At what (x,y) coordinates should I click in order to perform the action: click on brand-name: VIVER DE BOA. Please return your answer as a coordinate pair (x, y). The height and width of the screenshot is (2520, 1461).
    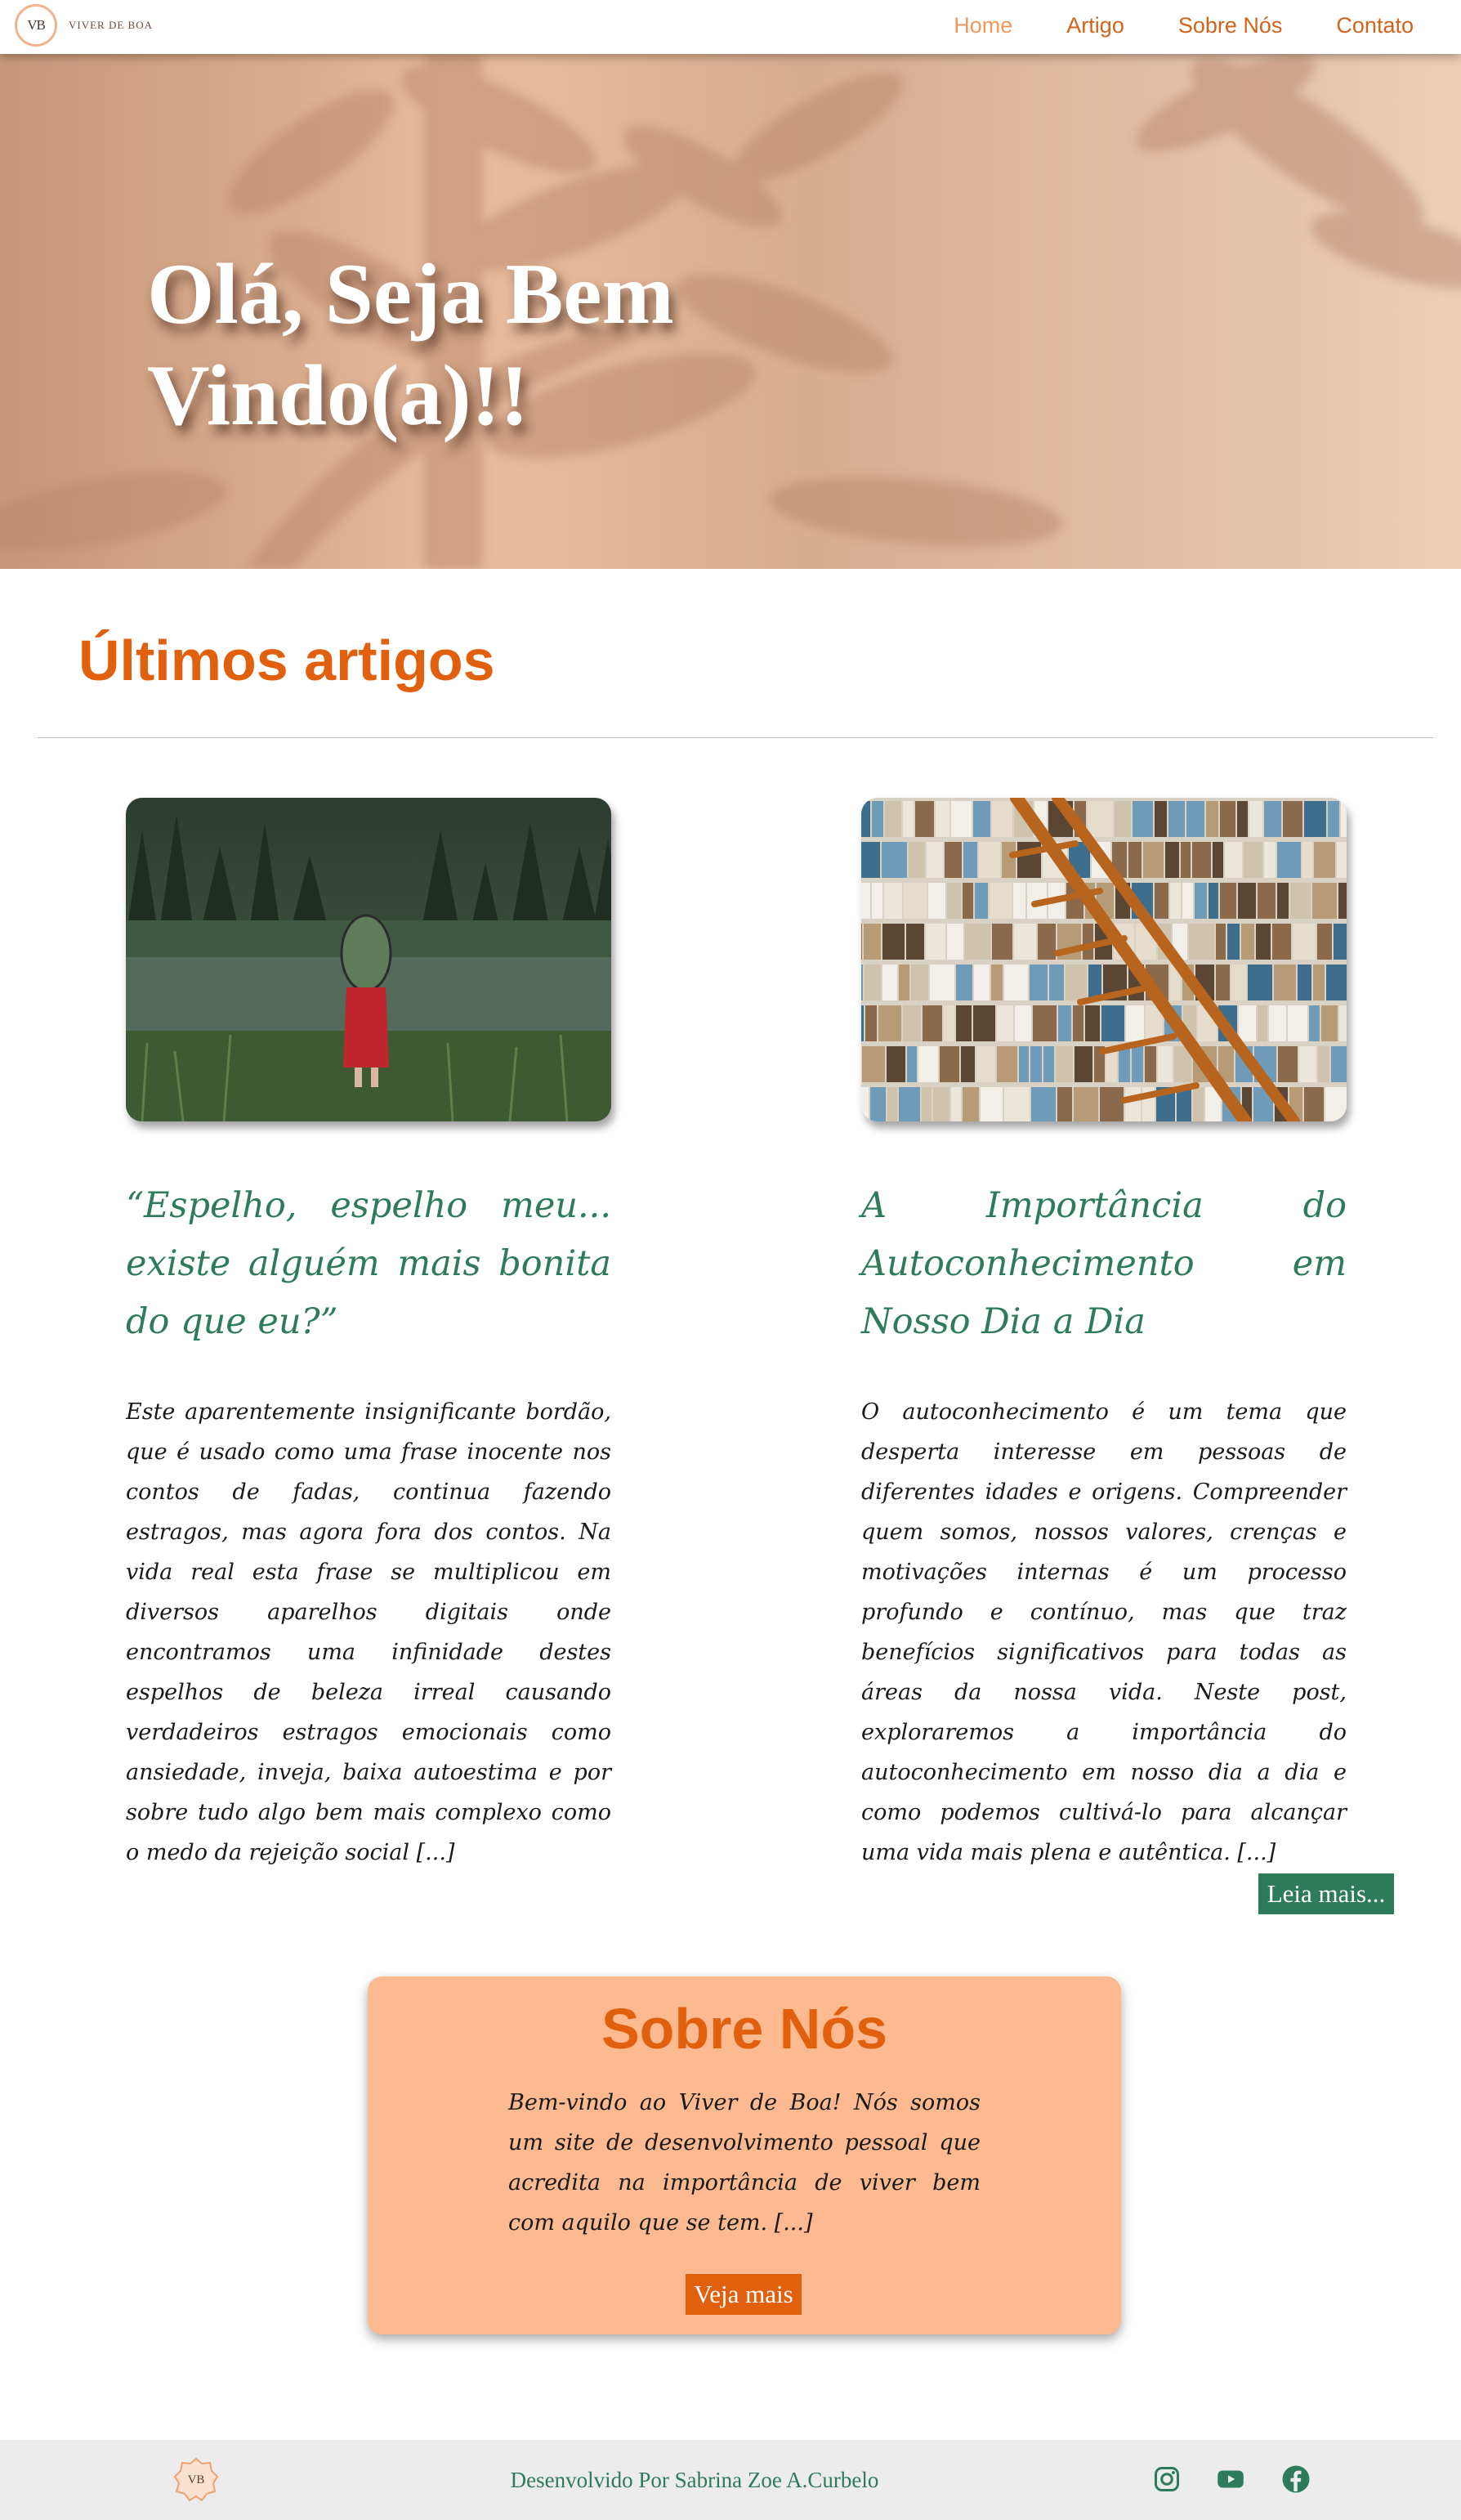
    Looking at the image, I should click on (111, 25).